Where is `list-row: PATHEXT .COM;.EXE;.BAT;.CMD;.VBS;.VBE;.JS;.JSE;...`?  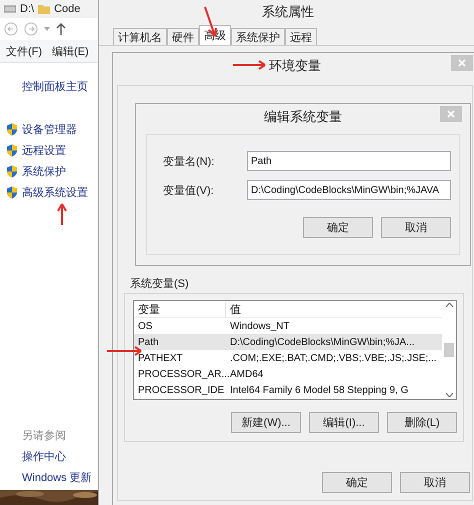 list-row: PATHEXT .COM;.EXE;.BAT;.CMD;.VBS;.VBE;.JS;.JSE;... is located at coordinates (288, 358).